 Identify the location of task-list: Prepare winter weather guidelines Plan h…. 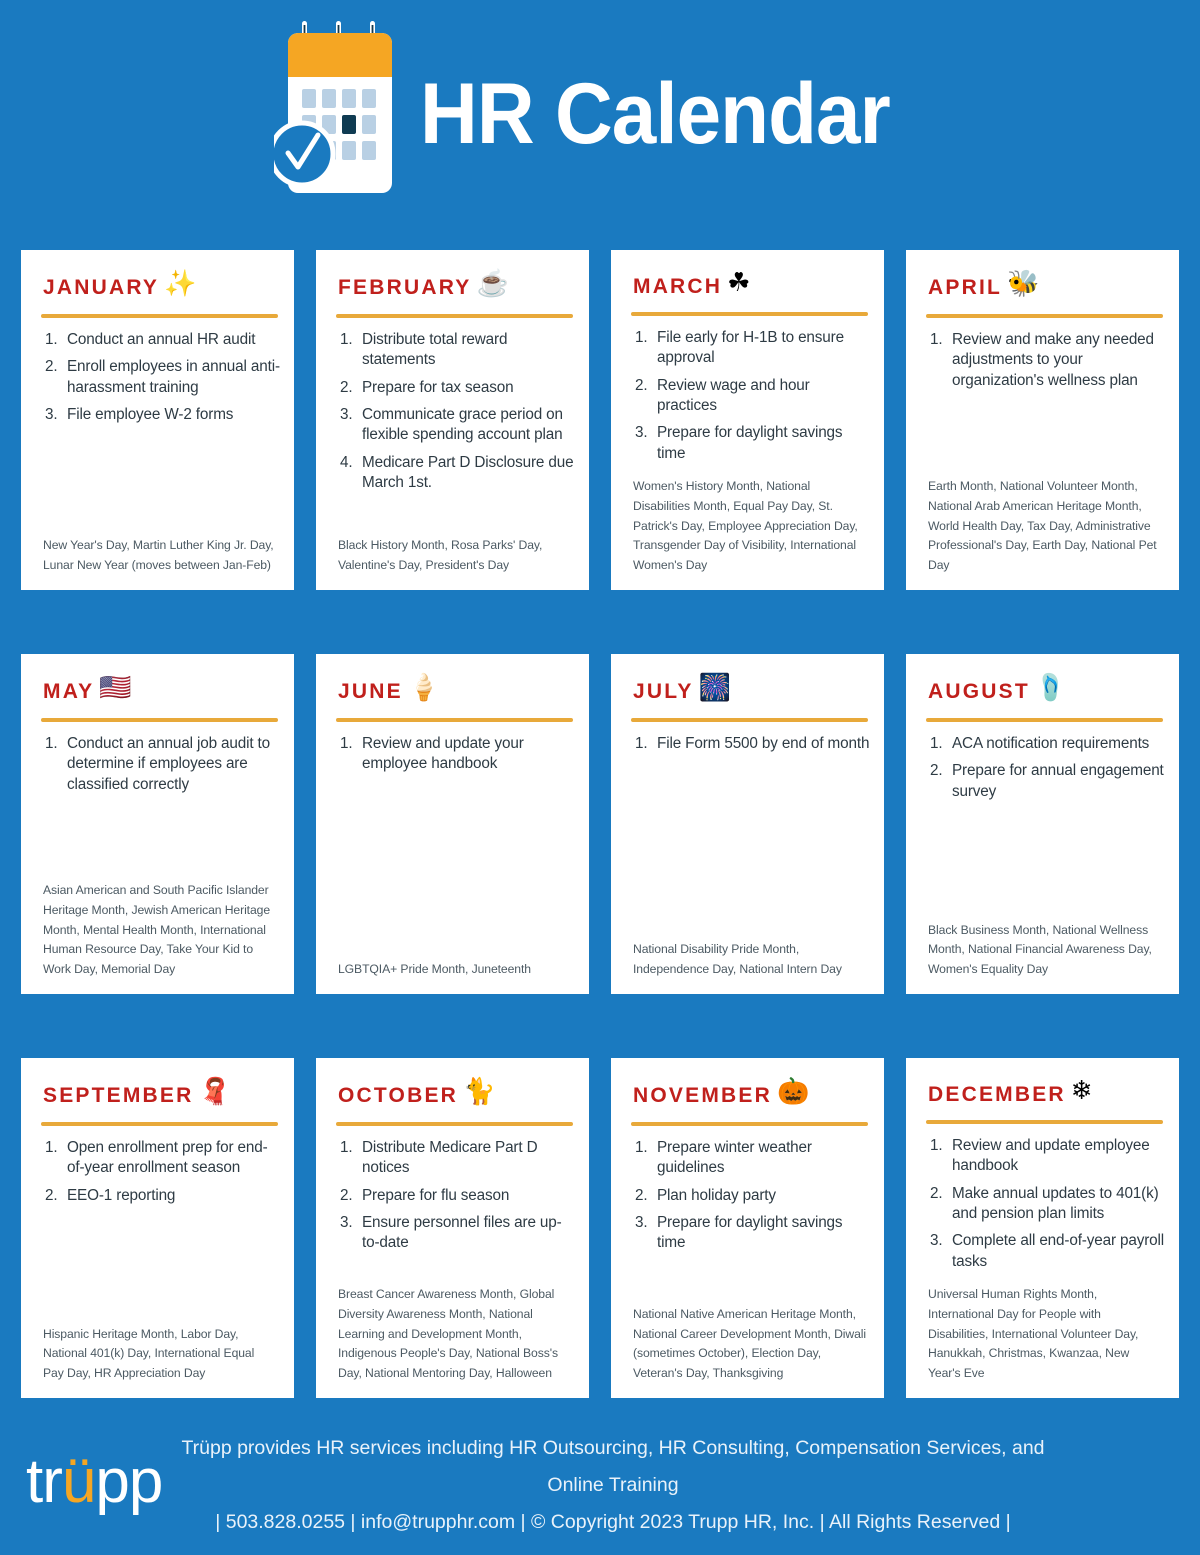
(747, 1199).